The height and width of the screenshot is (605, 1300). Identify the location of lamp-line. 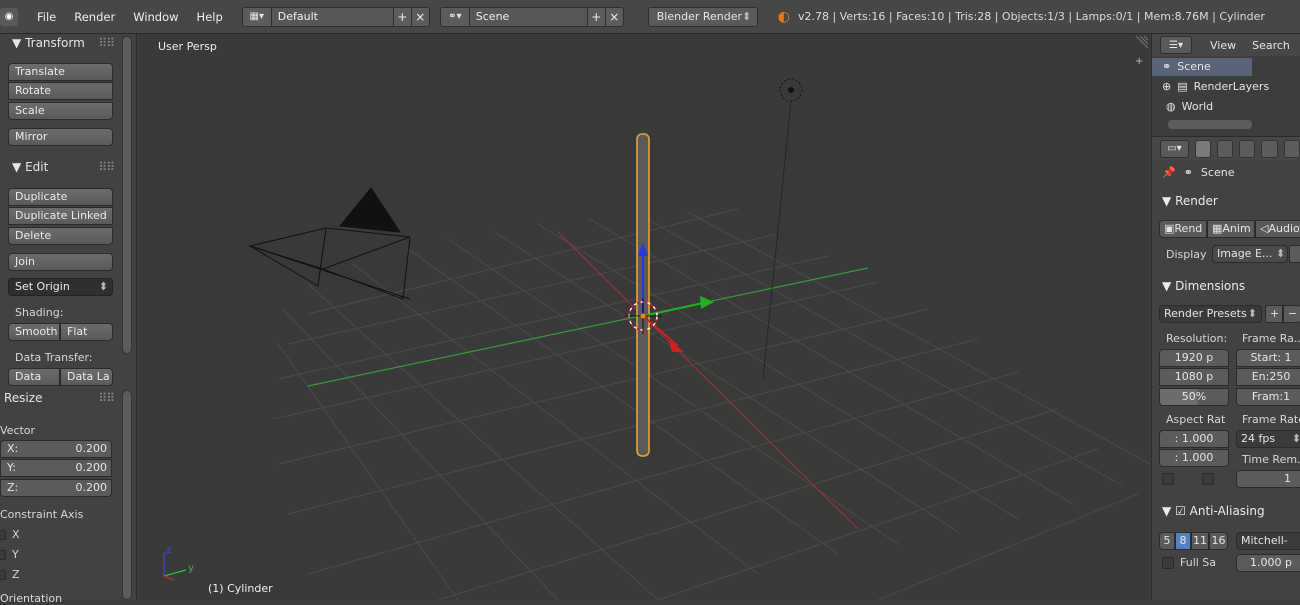
(777, 240).